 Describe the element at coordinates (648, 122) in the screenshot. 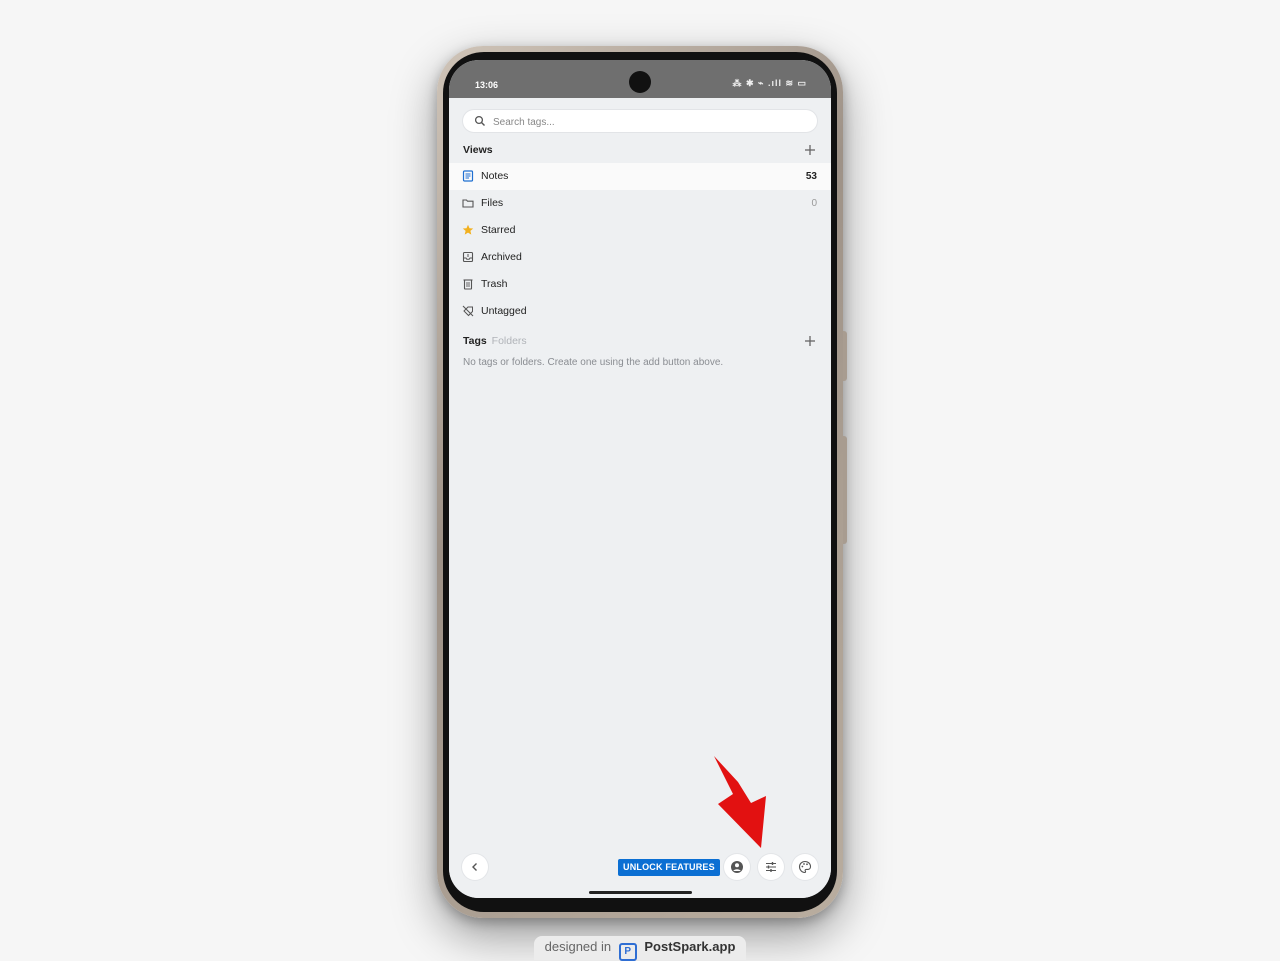

I see `search-input` at that location.